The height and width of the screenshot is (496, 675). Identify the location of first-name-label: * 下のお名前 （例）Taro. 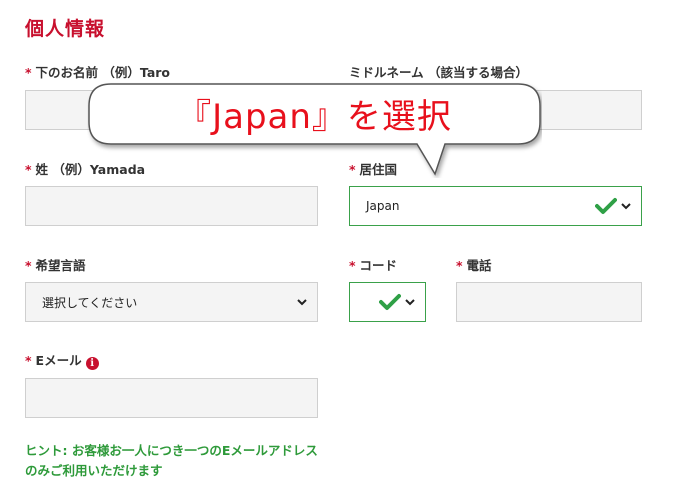
(97, 71).